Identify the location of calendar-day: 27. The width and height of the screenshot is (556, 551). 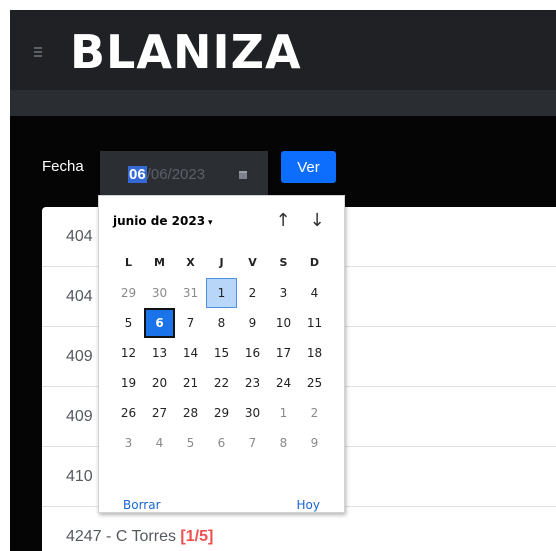
(159, 413).